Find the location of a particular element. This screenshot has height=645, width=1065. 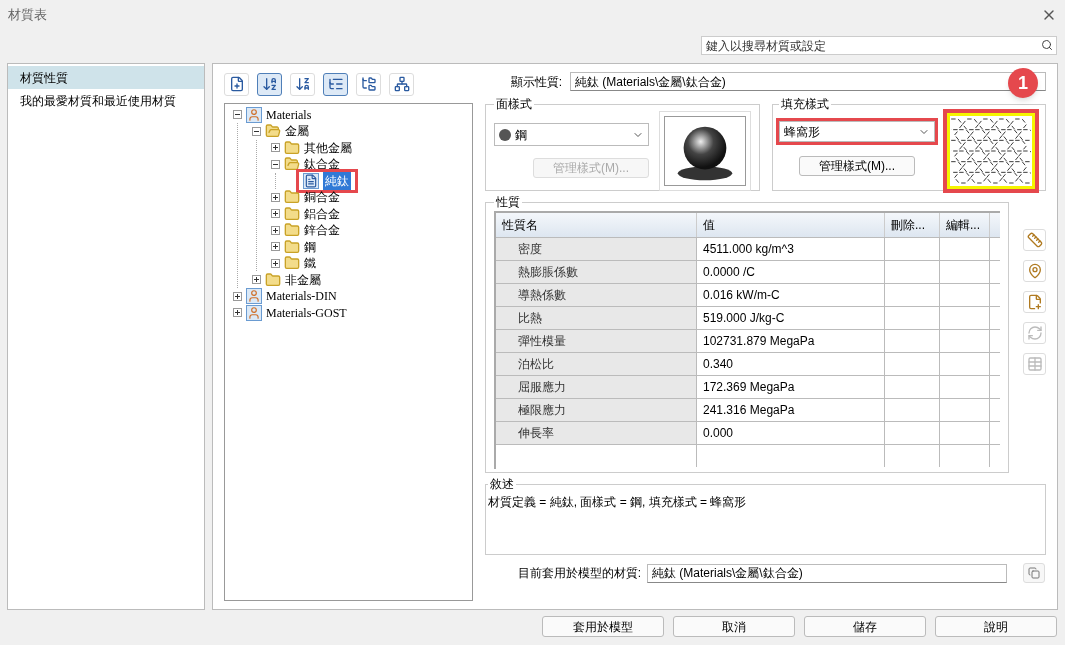

column-header: 性質名 is located at coordinates (596, 225).